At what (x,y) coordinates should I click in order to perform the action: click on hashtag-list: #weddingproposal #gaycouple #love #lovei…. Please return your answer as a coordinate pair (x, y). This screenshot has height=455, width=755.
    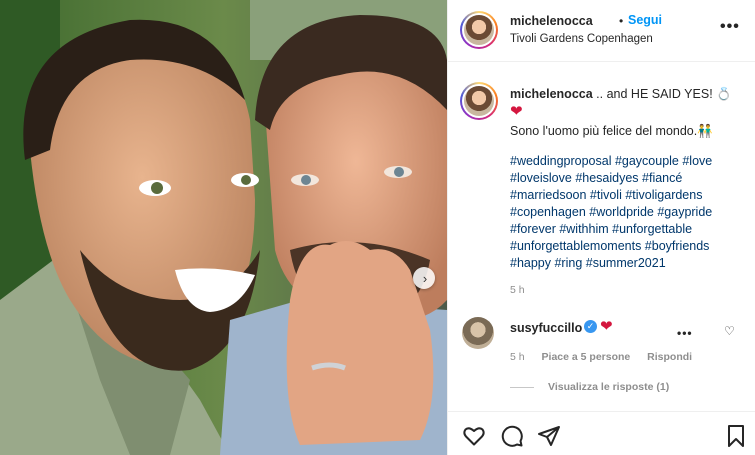
    Looking at the image, I should click on (625, 213).